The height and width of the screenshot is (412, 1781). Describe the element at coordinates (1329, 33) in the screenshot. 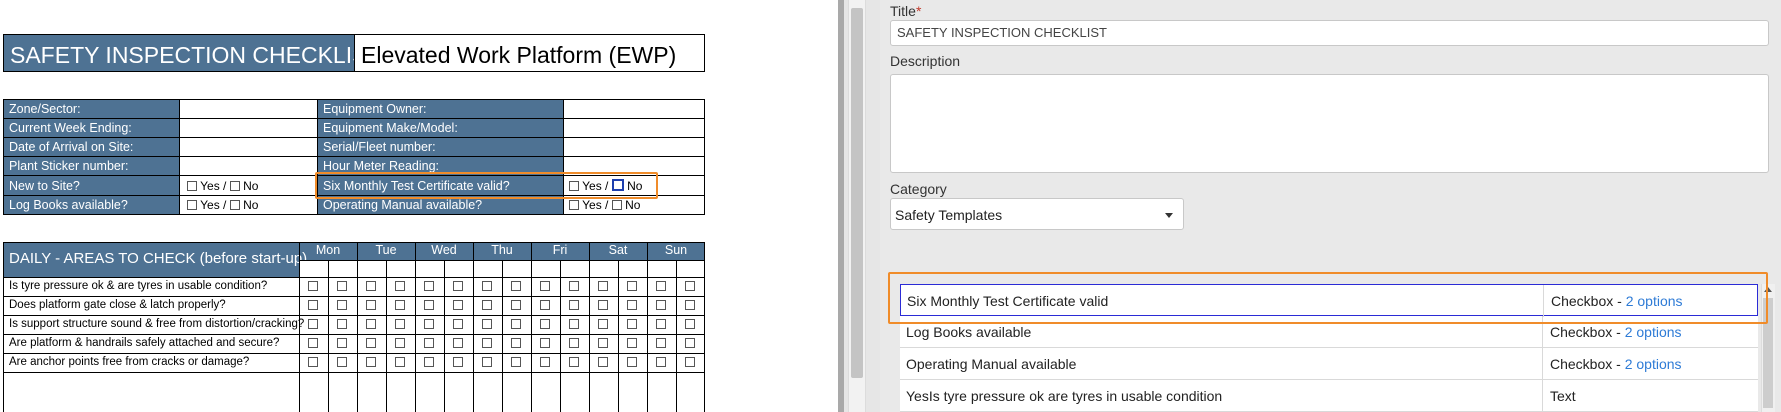

I see `title-input: SAFETY INSPECTION CHECKLIST` at that location.